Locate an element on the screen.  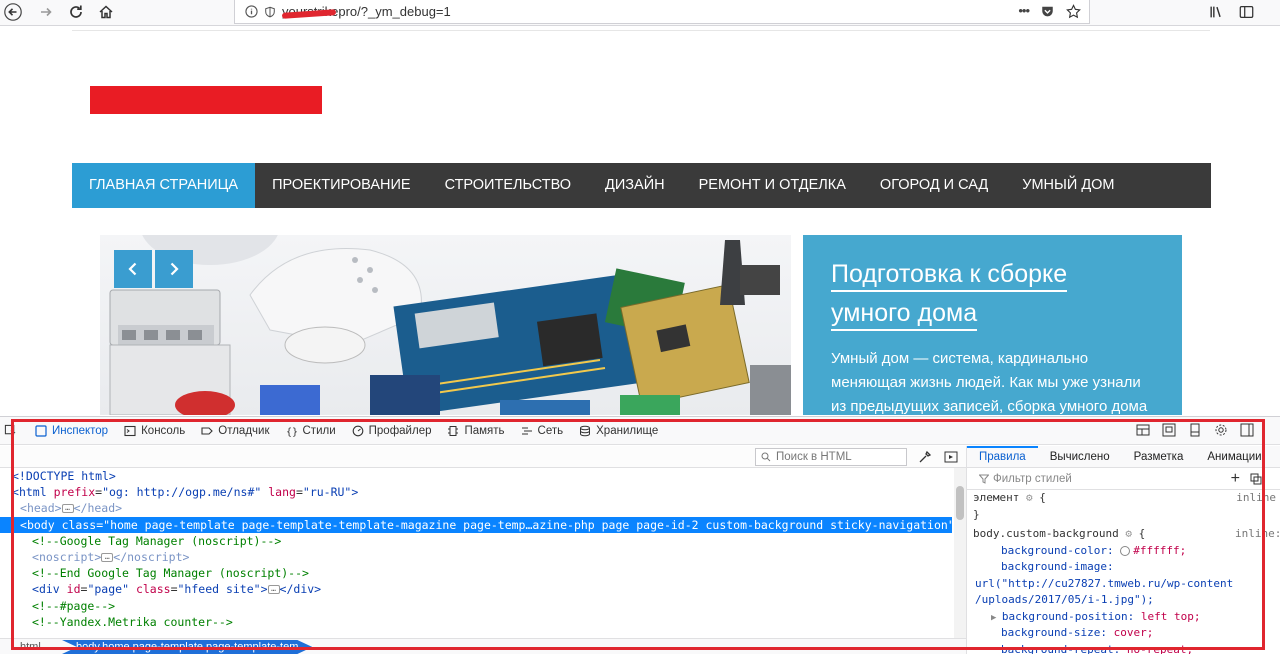
nav-item-design: ДИЗАЙН is located at coordinates (635, 185).